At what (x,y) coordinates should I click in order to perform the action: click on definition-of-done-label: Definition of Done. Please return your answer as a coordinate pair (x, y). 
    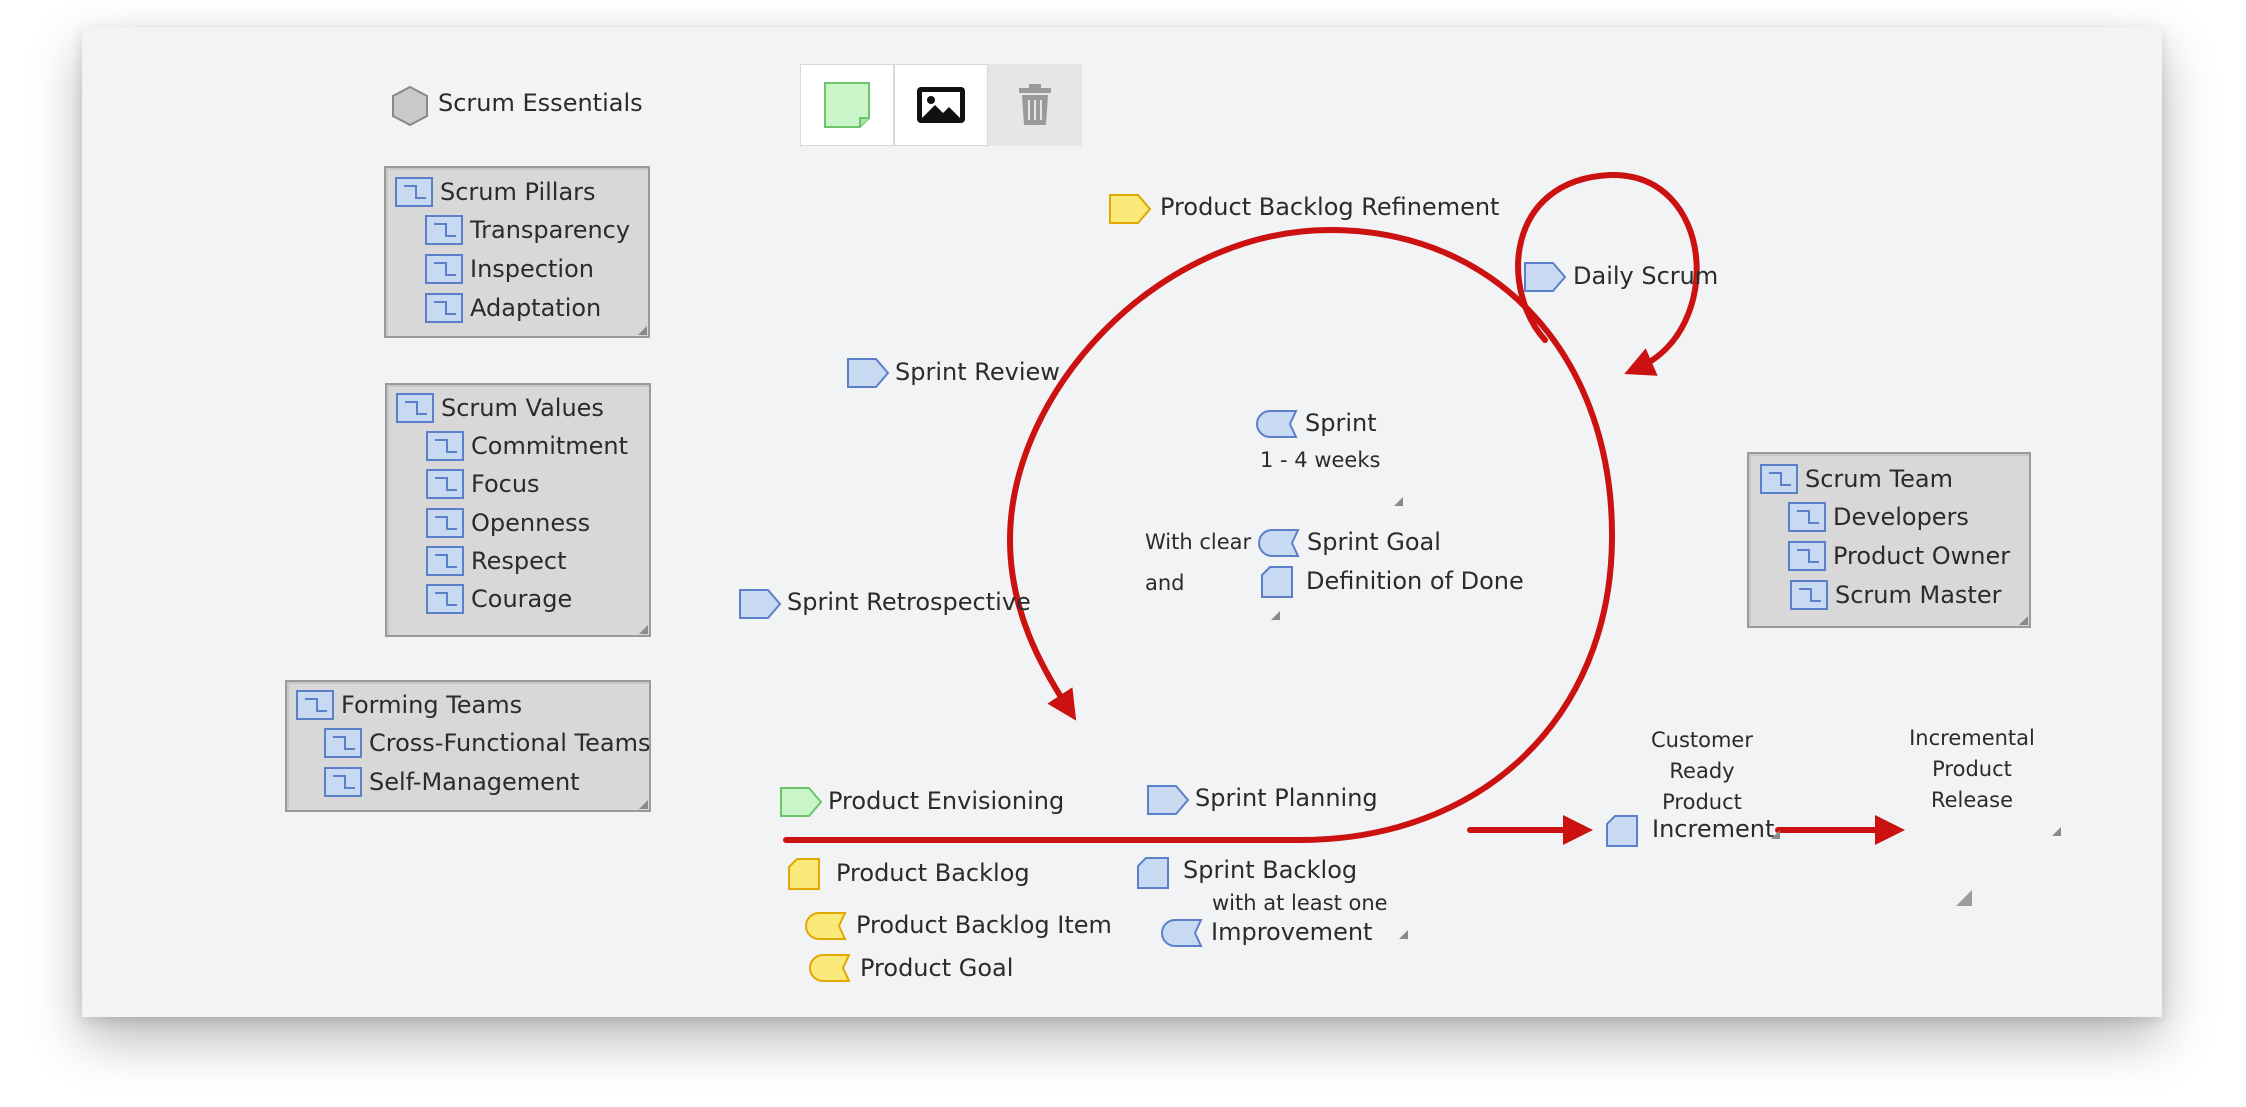
    Looking at the image, I should click on (1415, 581).